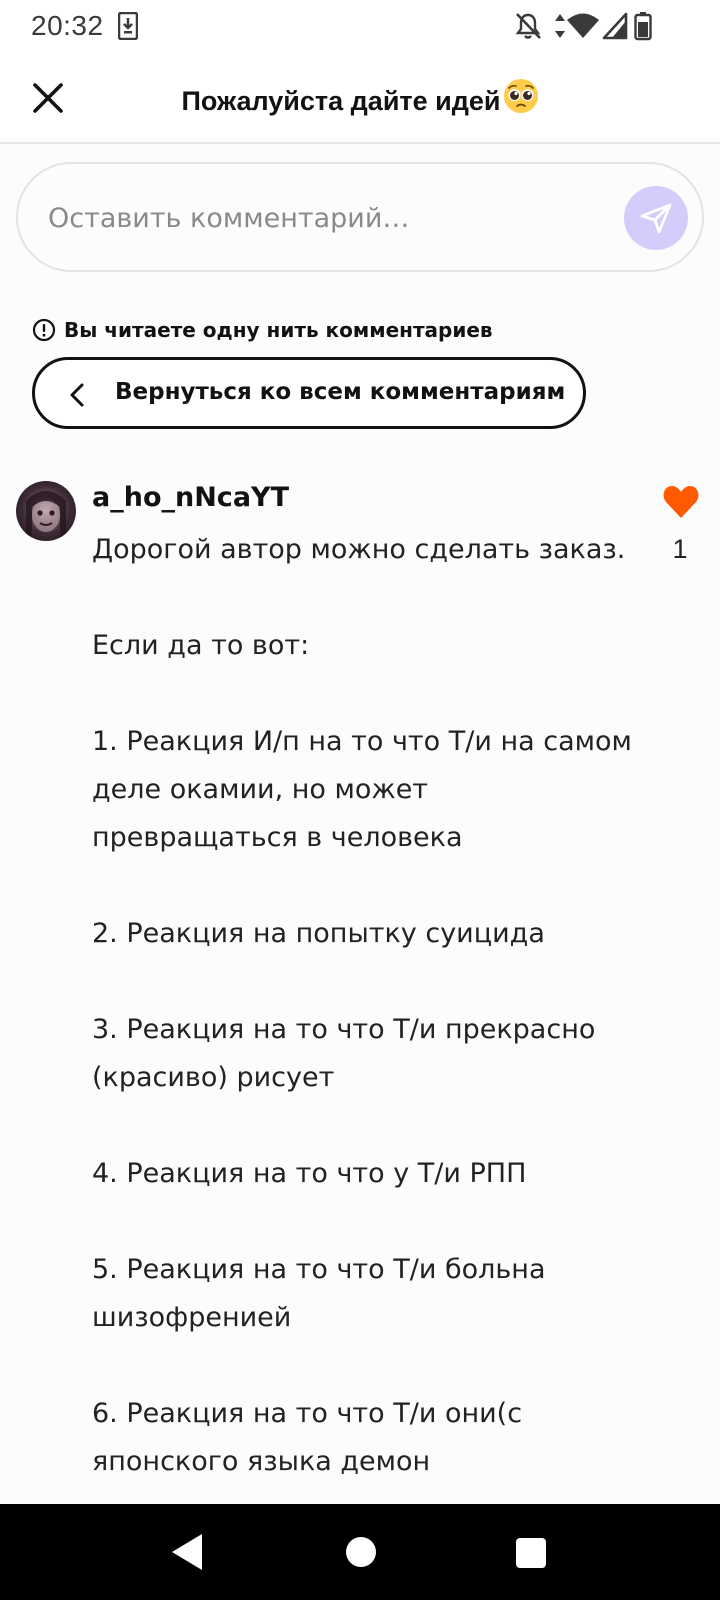 Image resolution: width=720 pixels, height=1600 pixels. I want to click on nav-recents-icon, so click(531, 1553).